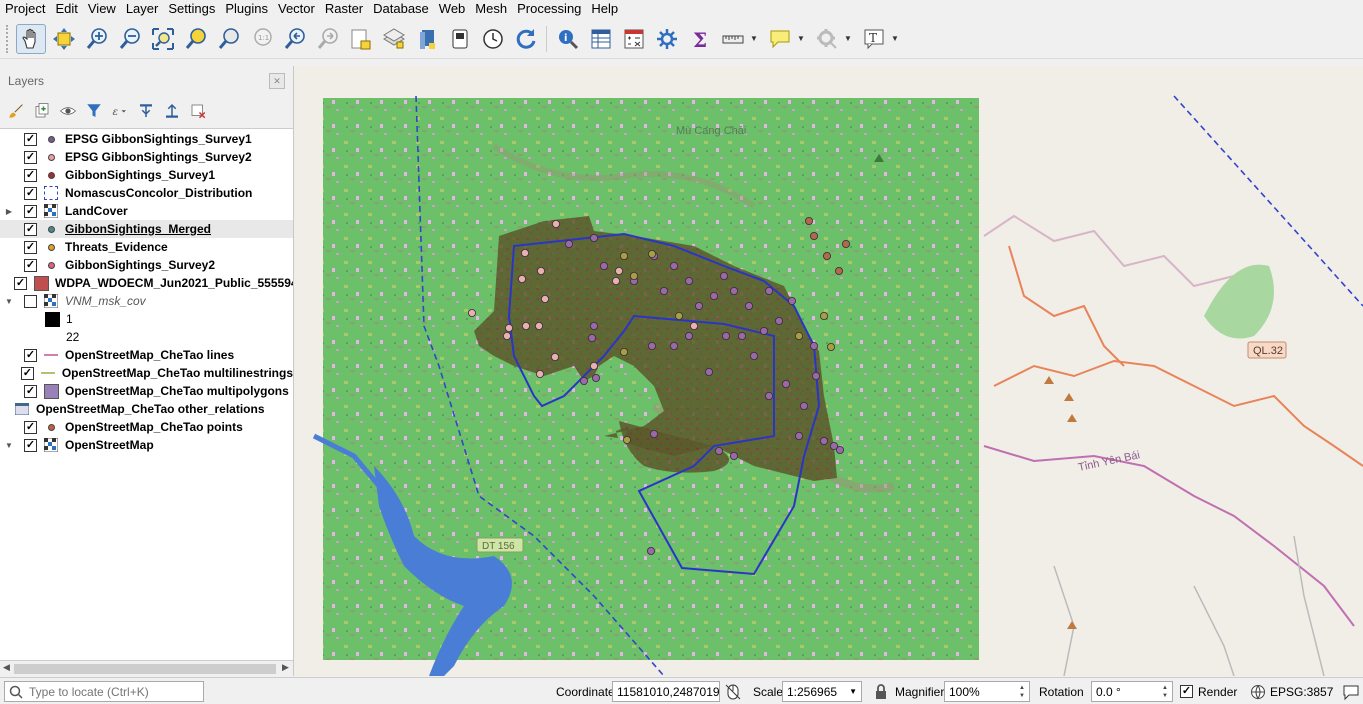 Image resolution: width=1363 pixels, height=704 pixels. I want to click on layer-row: NomascusConcolor_Distribution, so click(146, 193).